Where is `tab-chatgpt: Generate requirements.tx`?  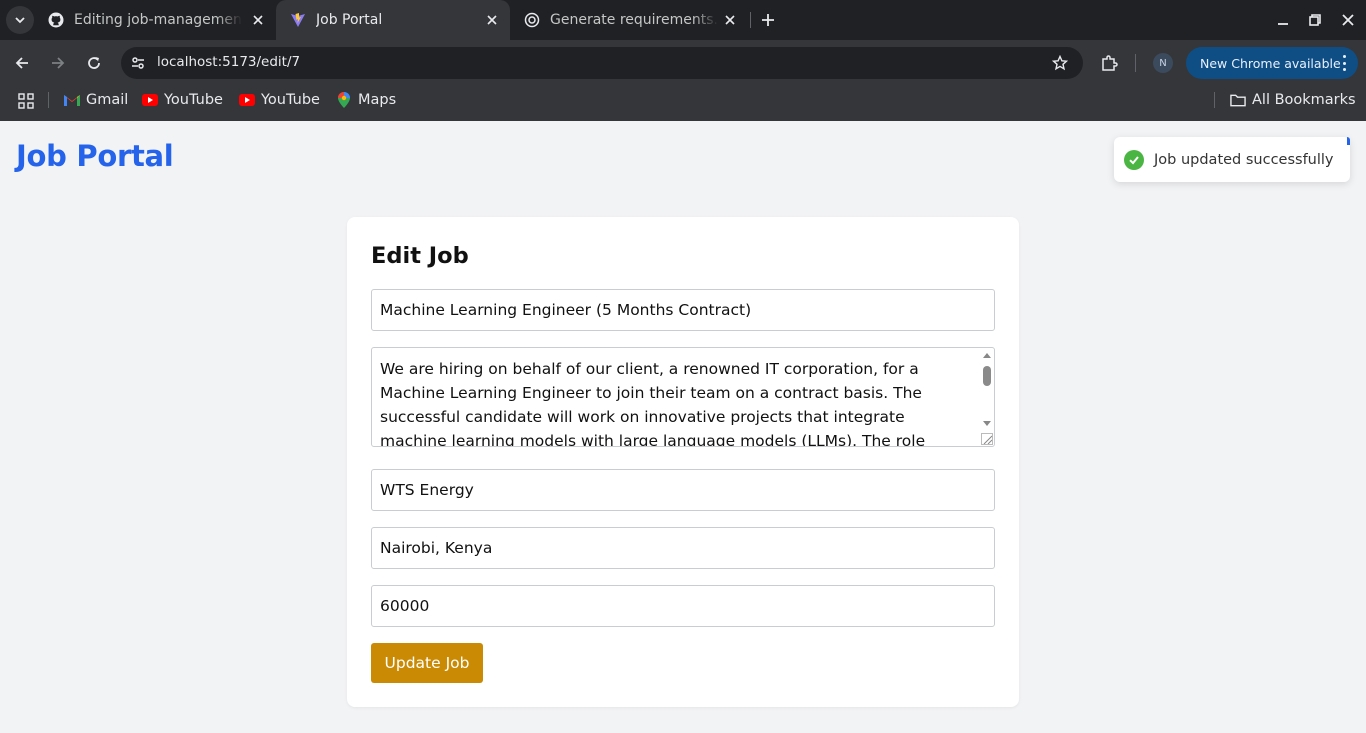 tab-chatgpt: Generate requirements.tx is located at coordinates (629, 20).